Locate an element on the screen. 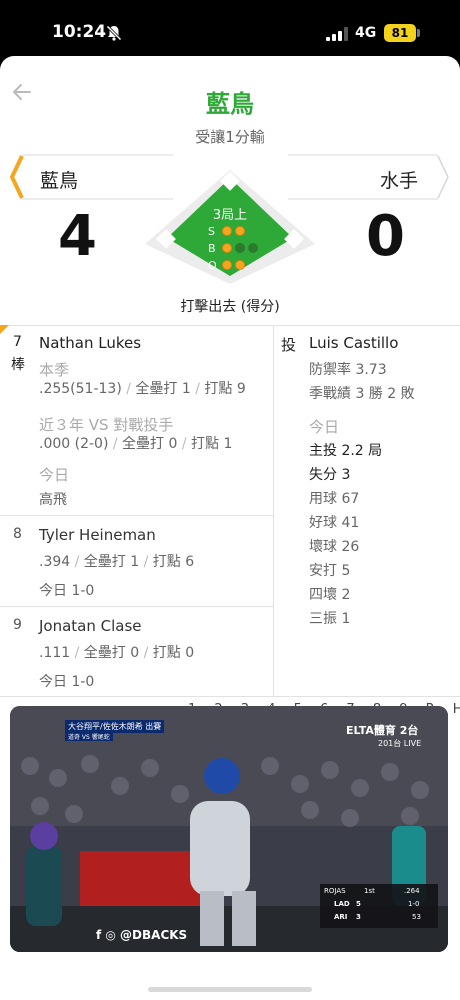  pitcher-innings: 主投 2.2 局 is located at coordinates (346, 451).